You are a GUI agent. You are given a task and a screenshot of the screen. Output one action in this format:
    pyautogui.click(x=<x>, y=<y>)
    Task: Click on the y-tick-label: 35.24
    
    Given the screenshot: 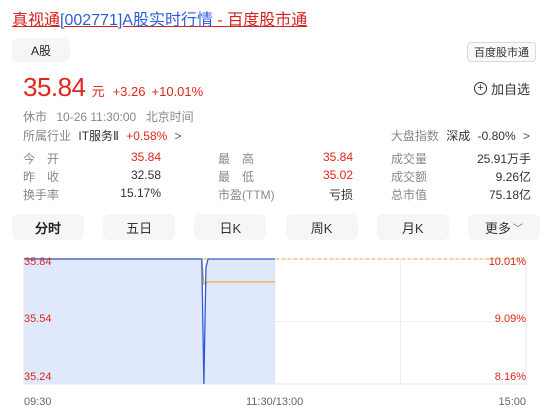 What is the action you would take?
    pyautogui.click(x=38, y=377)
    